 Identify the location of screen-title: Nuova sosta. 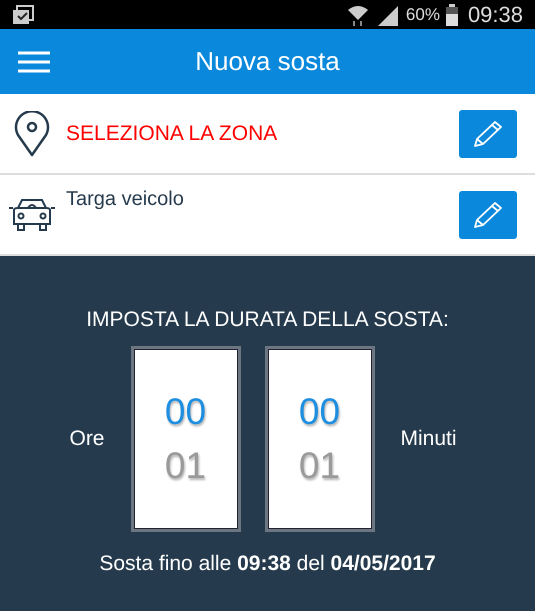
(267, 61).